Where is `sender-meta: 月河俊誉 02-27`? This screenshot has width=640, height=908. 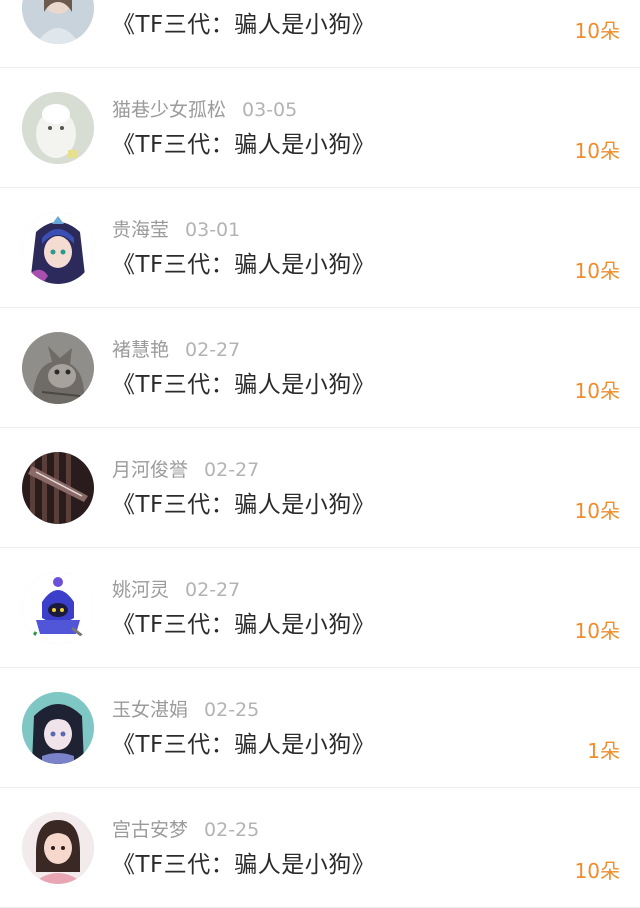
sender-meta: 月河俊誉 02-27 is located at coordinates (185, 470).